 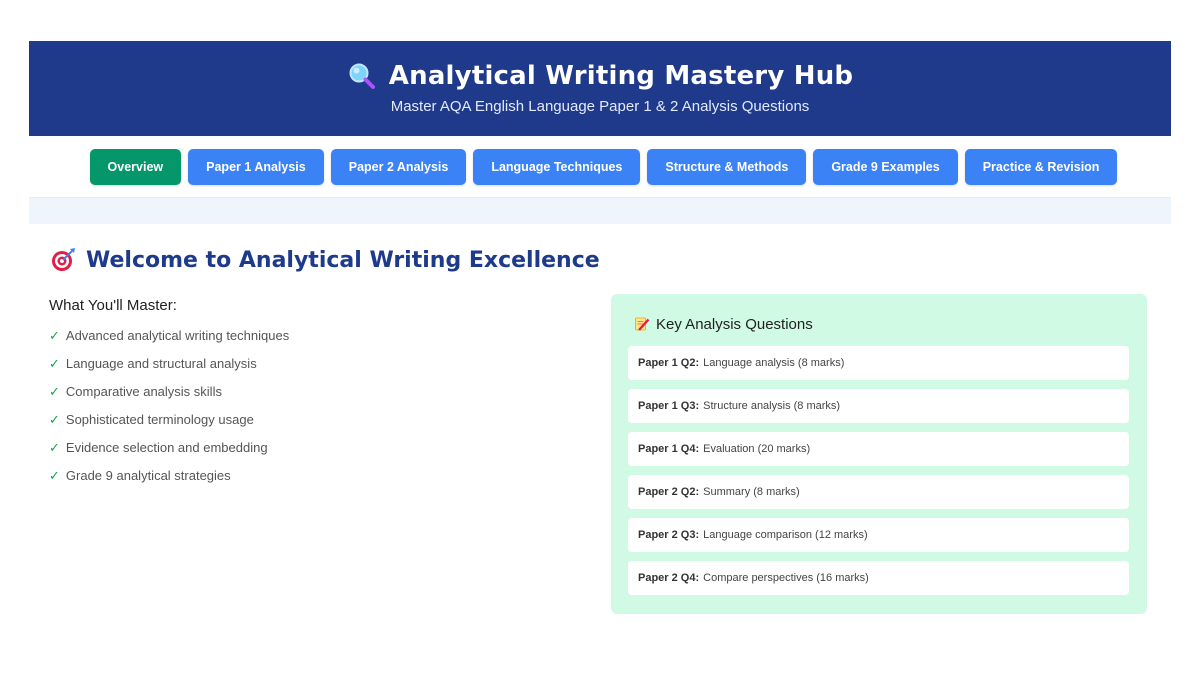 I want to click on list-item: ✓ Evidence selection and embedding, so click(x=309, y=454).